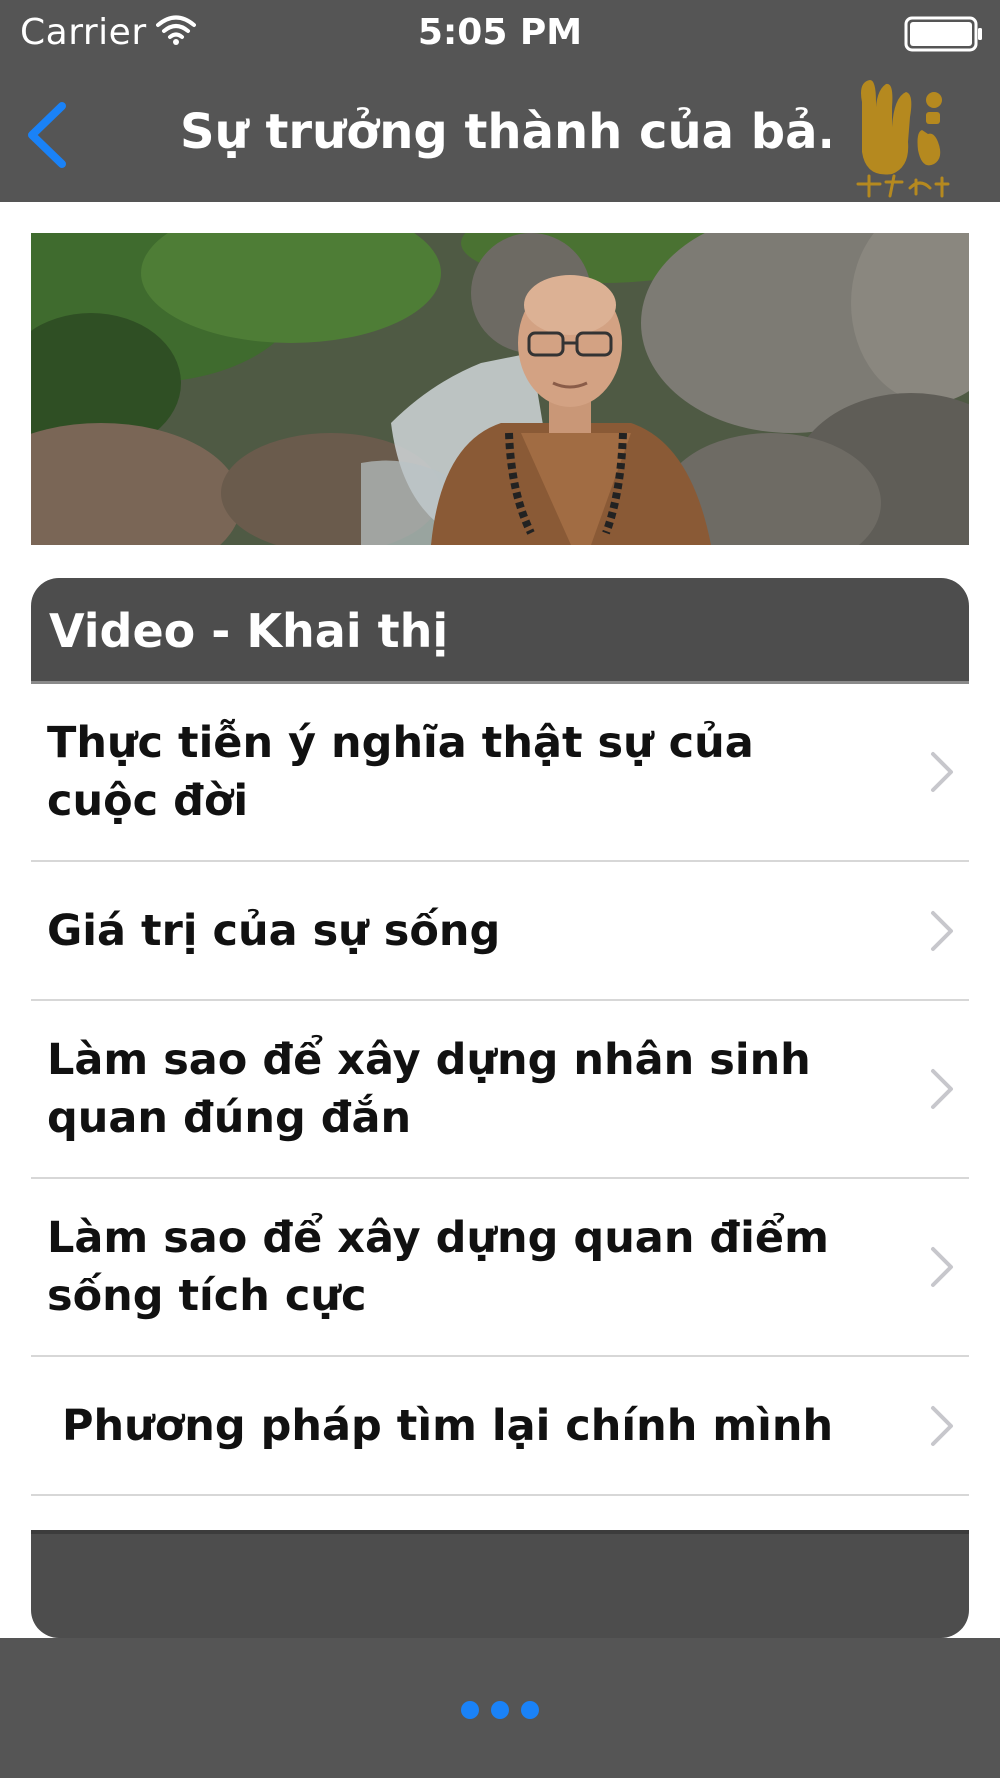  I want to click on ellipsis-dots-icon, so click(500, 1710).